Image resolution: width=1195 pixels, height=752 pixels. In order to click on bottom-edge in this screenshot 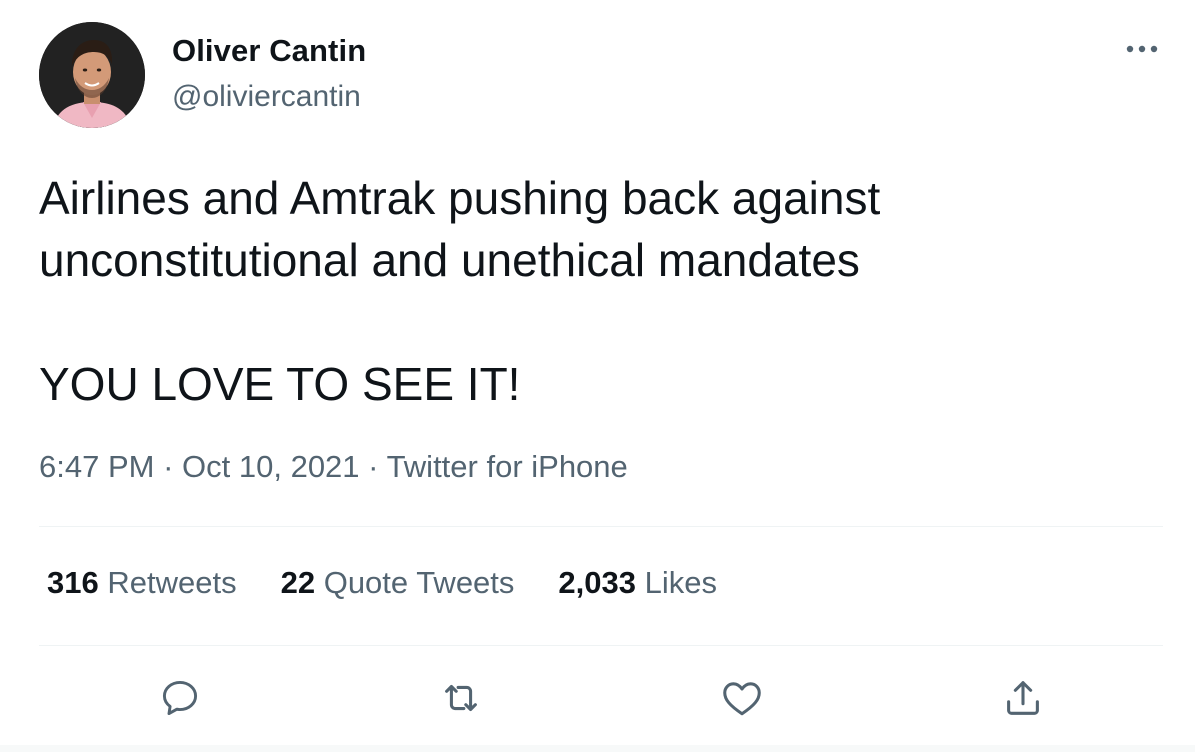, I will do `click(597, 748)`.